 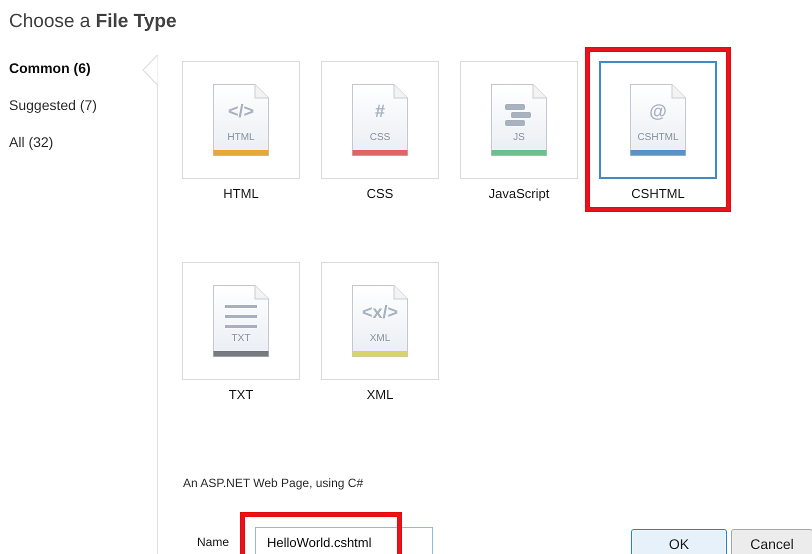 What do you see at coordinates (241, 194) in the screenshot?
I see `file-type-label: HTML` at bounding box center [241, 194].